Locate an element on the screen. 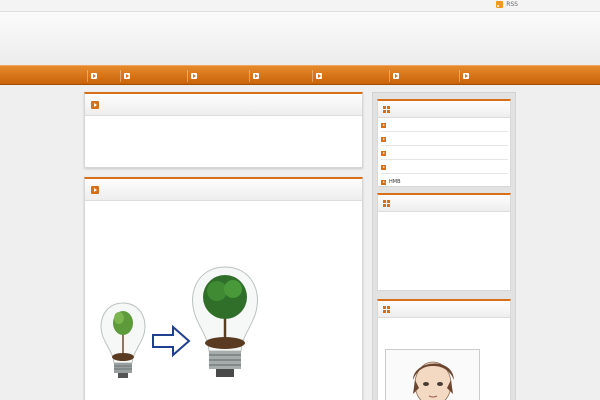 Image resolution: width=600 pixels, height=400 pixels. small-bulb is located at coordinates (123, 340).